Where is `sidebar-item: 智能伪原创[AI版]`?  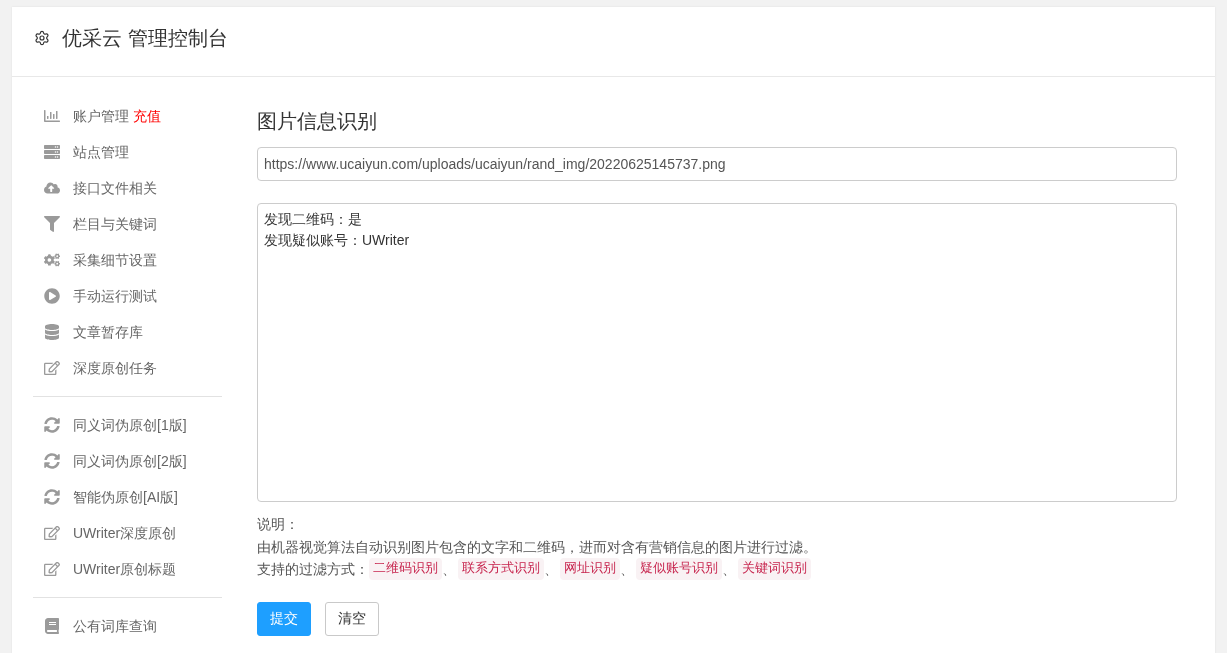 sidebar-item: 智能伪原创[AI版] is located at coordinates (105, 497).